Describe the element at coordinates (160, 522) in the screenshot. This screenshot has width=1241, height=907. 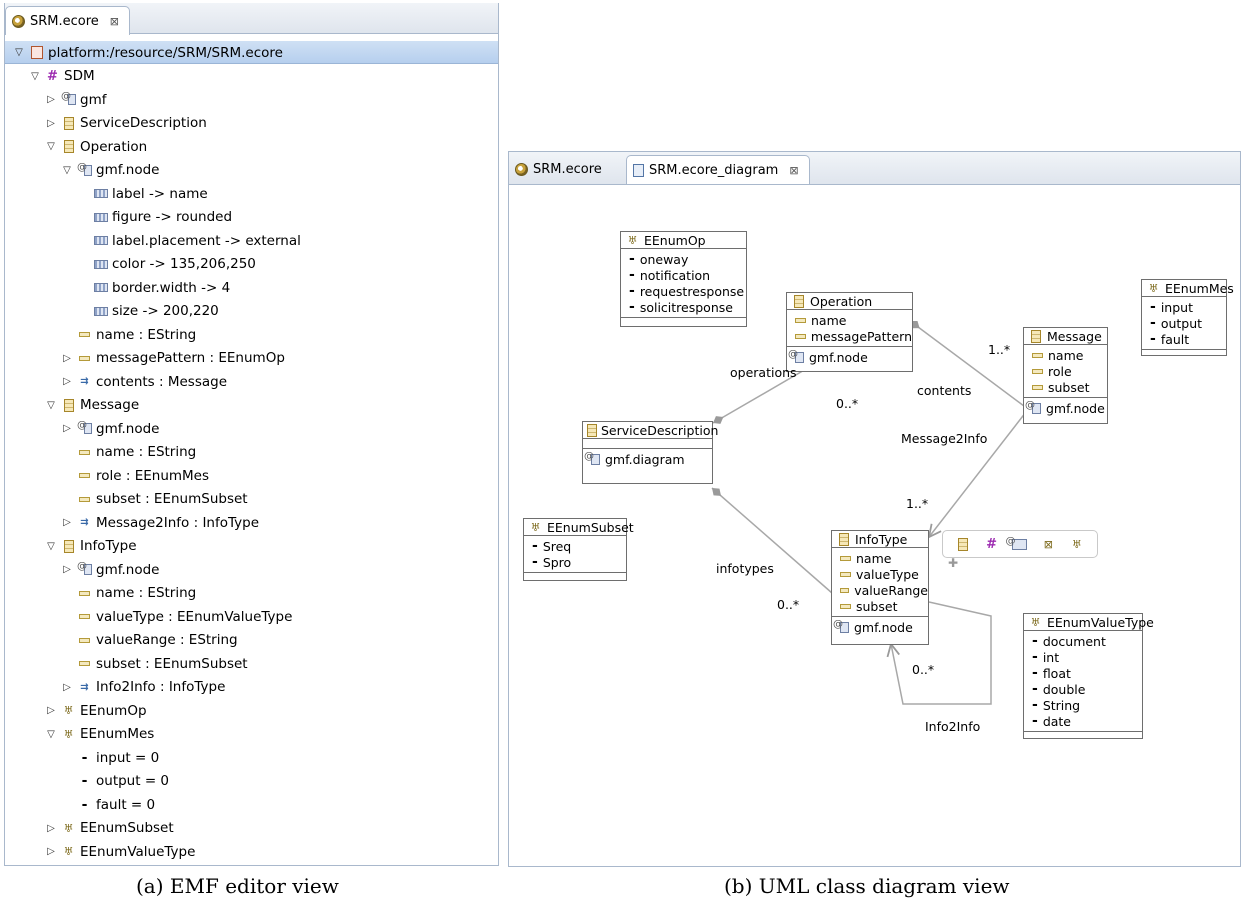
I see `tree-item: ▷ ⇉ Message2Info : InfoType` at that location.